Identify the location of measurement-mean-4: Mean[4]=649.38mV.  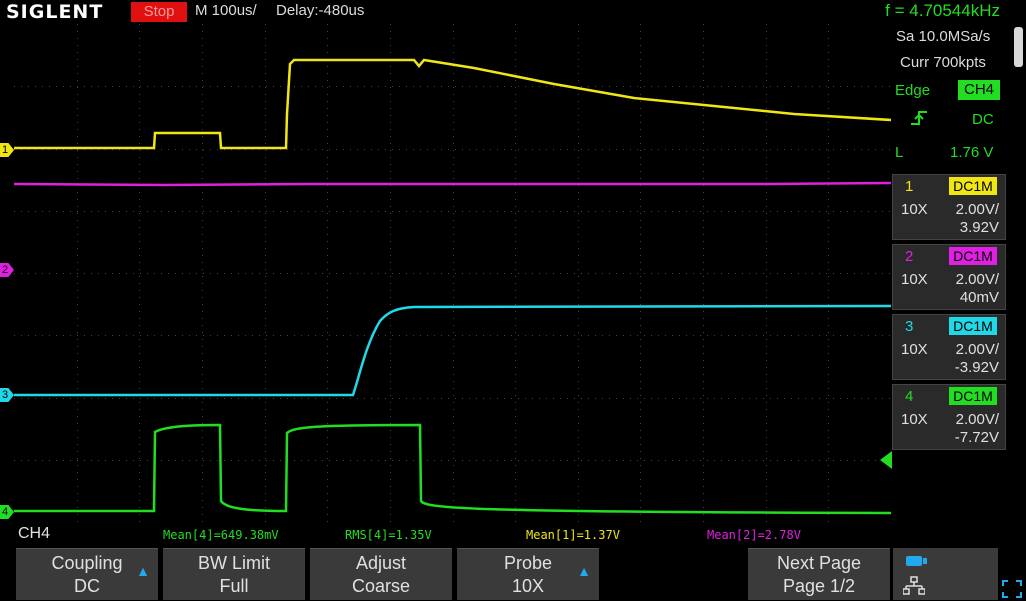
(221, 535).